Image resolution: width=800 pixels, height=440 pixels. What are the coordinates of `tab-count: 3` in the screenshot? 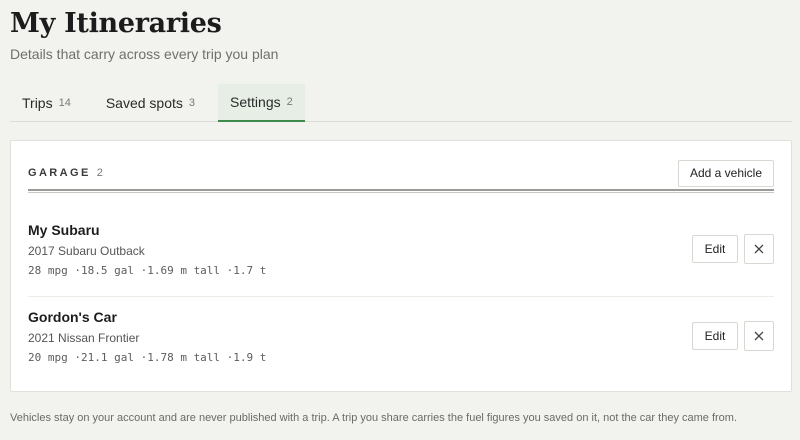 It's located at (192, 103).